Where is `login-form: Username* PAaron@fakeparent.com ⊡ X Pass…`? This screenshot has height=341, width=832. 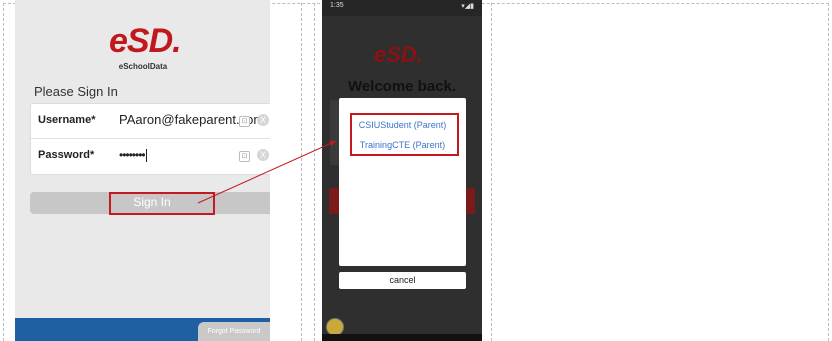 login-form: Username* PAaron@fakeparent.com ⊡ X Pass… is located at coordinates (150, 139).